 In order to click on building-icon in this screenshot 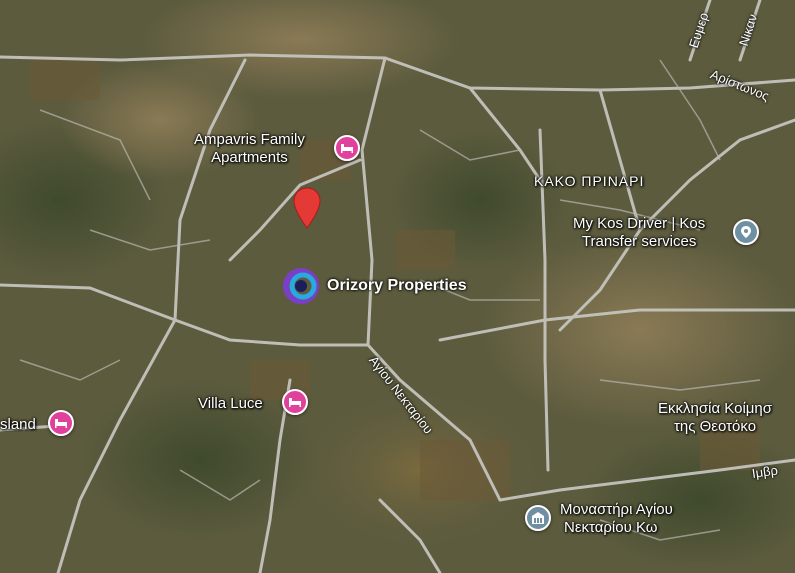, I will do `click(538, 518)`.